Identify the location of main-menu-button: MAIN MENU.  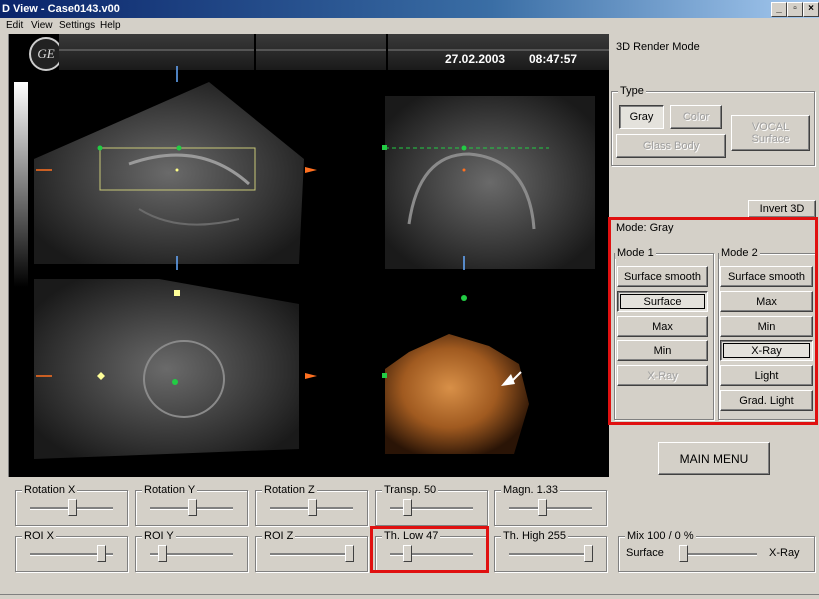
(714, 458).